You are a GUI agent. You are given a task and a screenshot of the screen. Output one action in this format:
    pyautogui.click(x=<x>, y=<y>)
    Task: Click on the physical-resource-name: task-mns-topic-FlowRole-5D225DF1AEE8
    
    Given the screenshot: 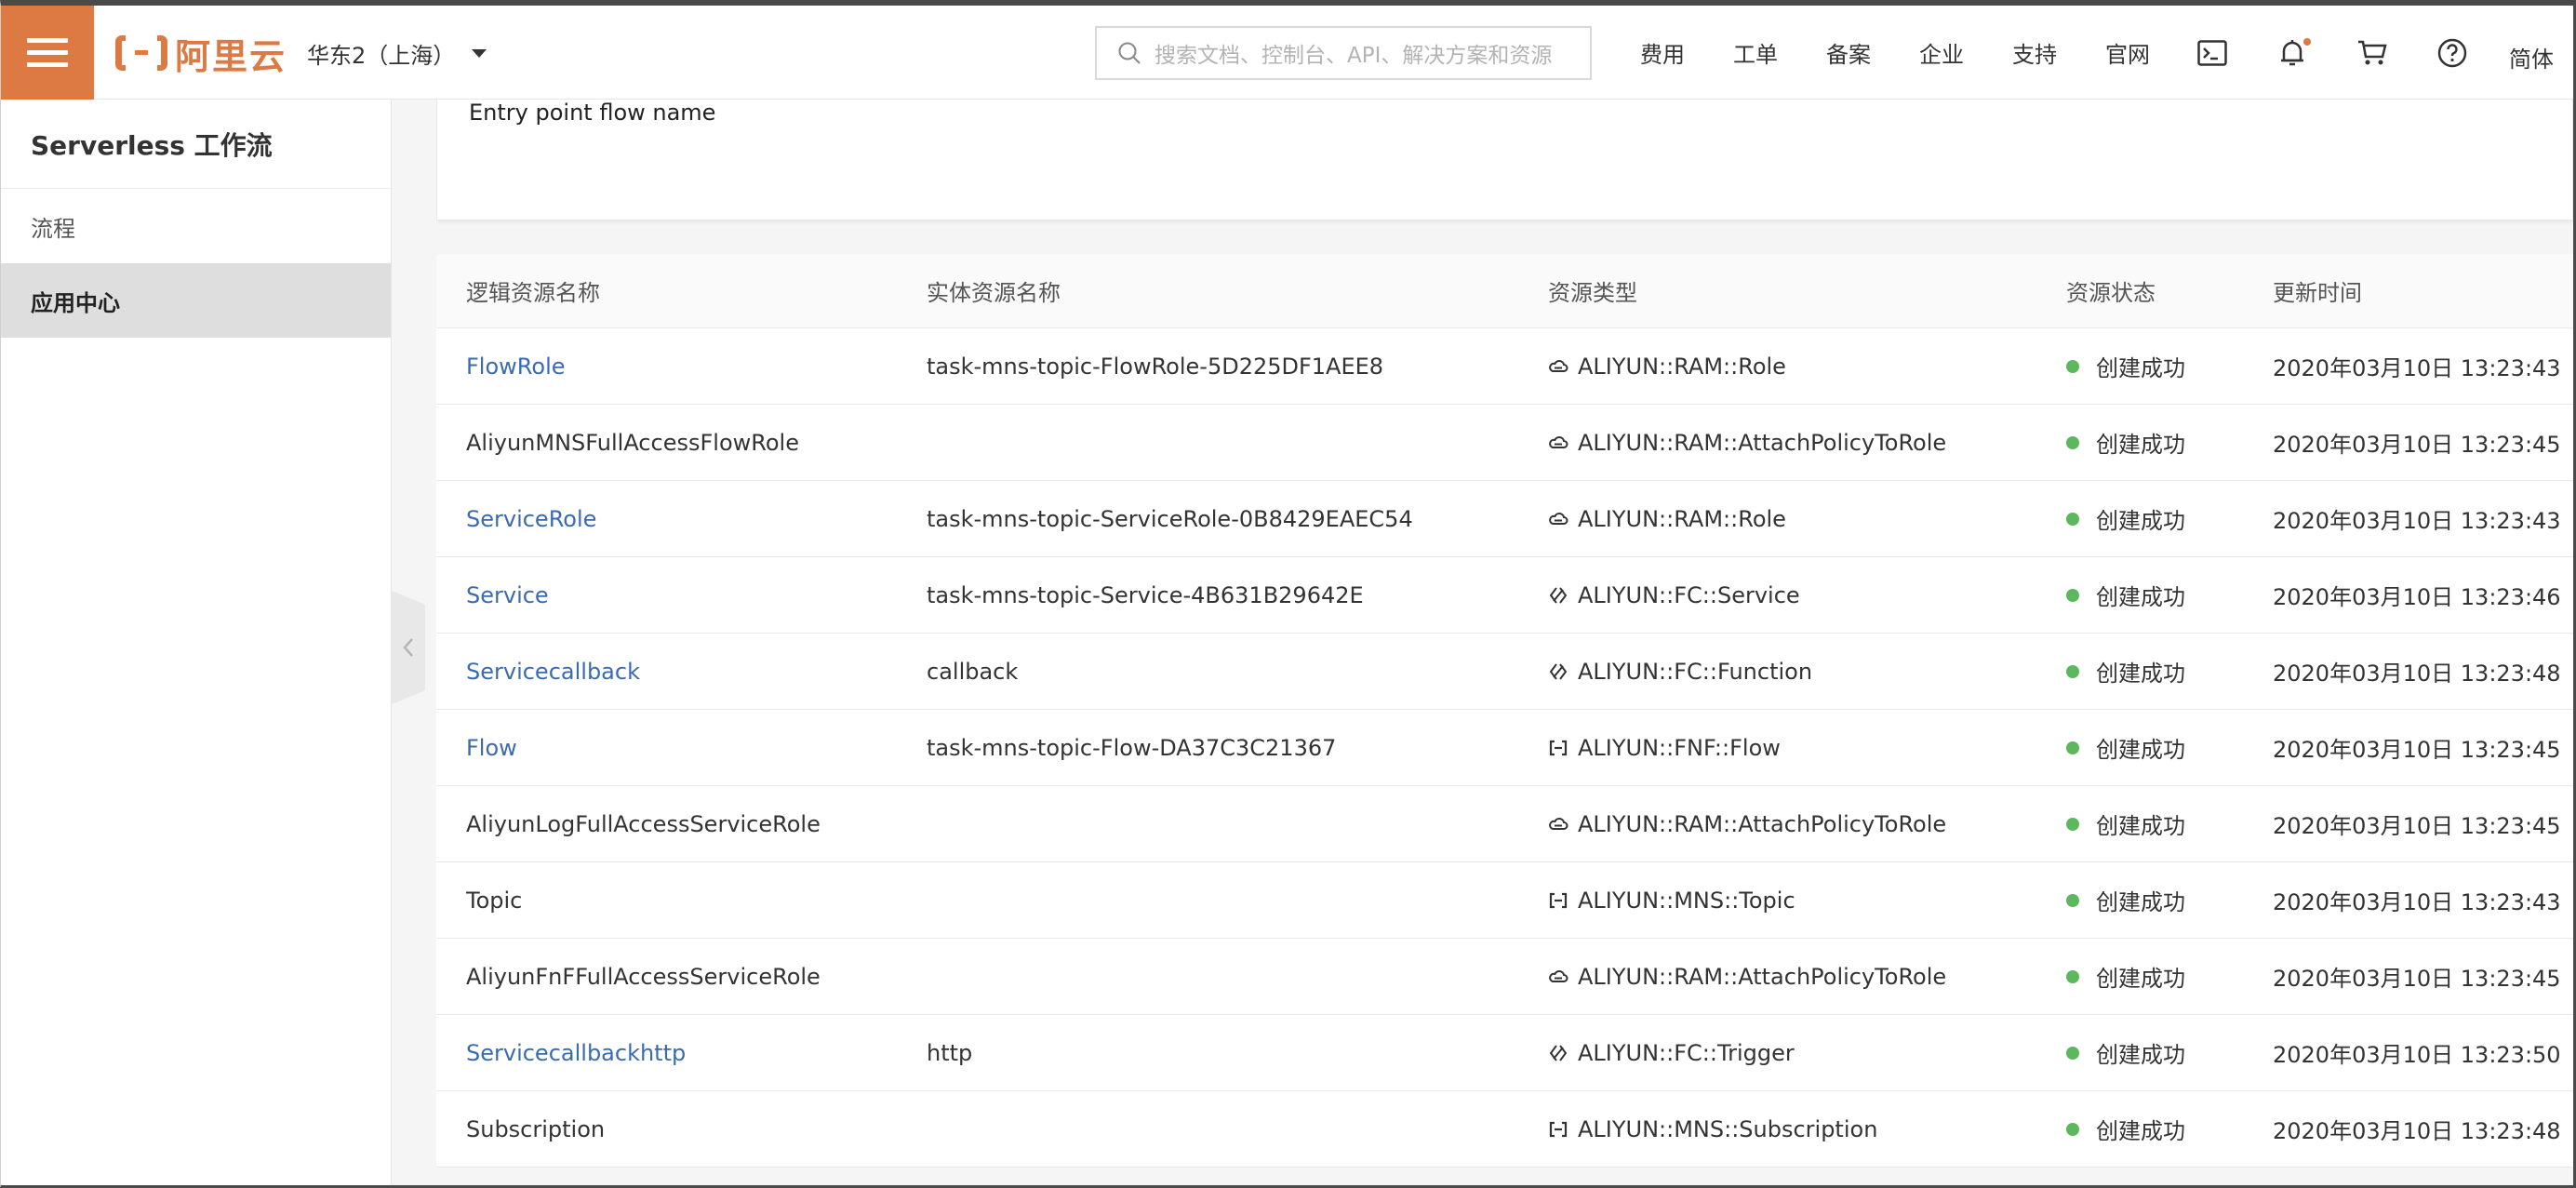 What is the action you would take?
    pyautogui.click(x=1155, y=366)
    